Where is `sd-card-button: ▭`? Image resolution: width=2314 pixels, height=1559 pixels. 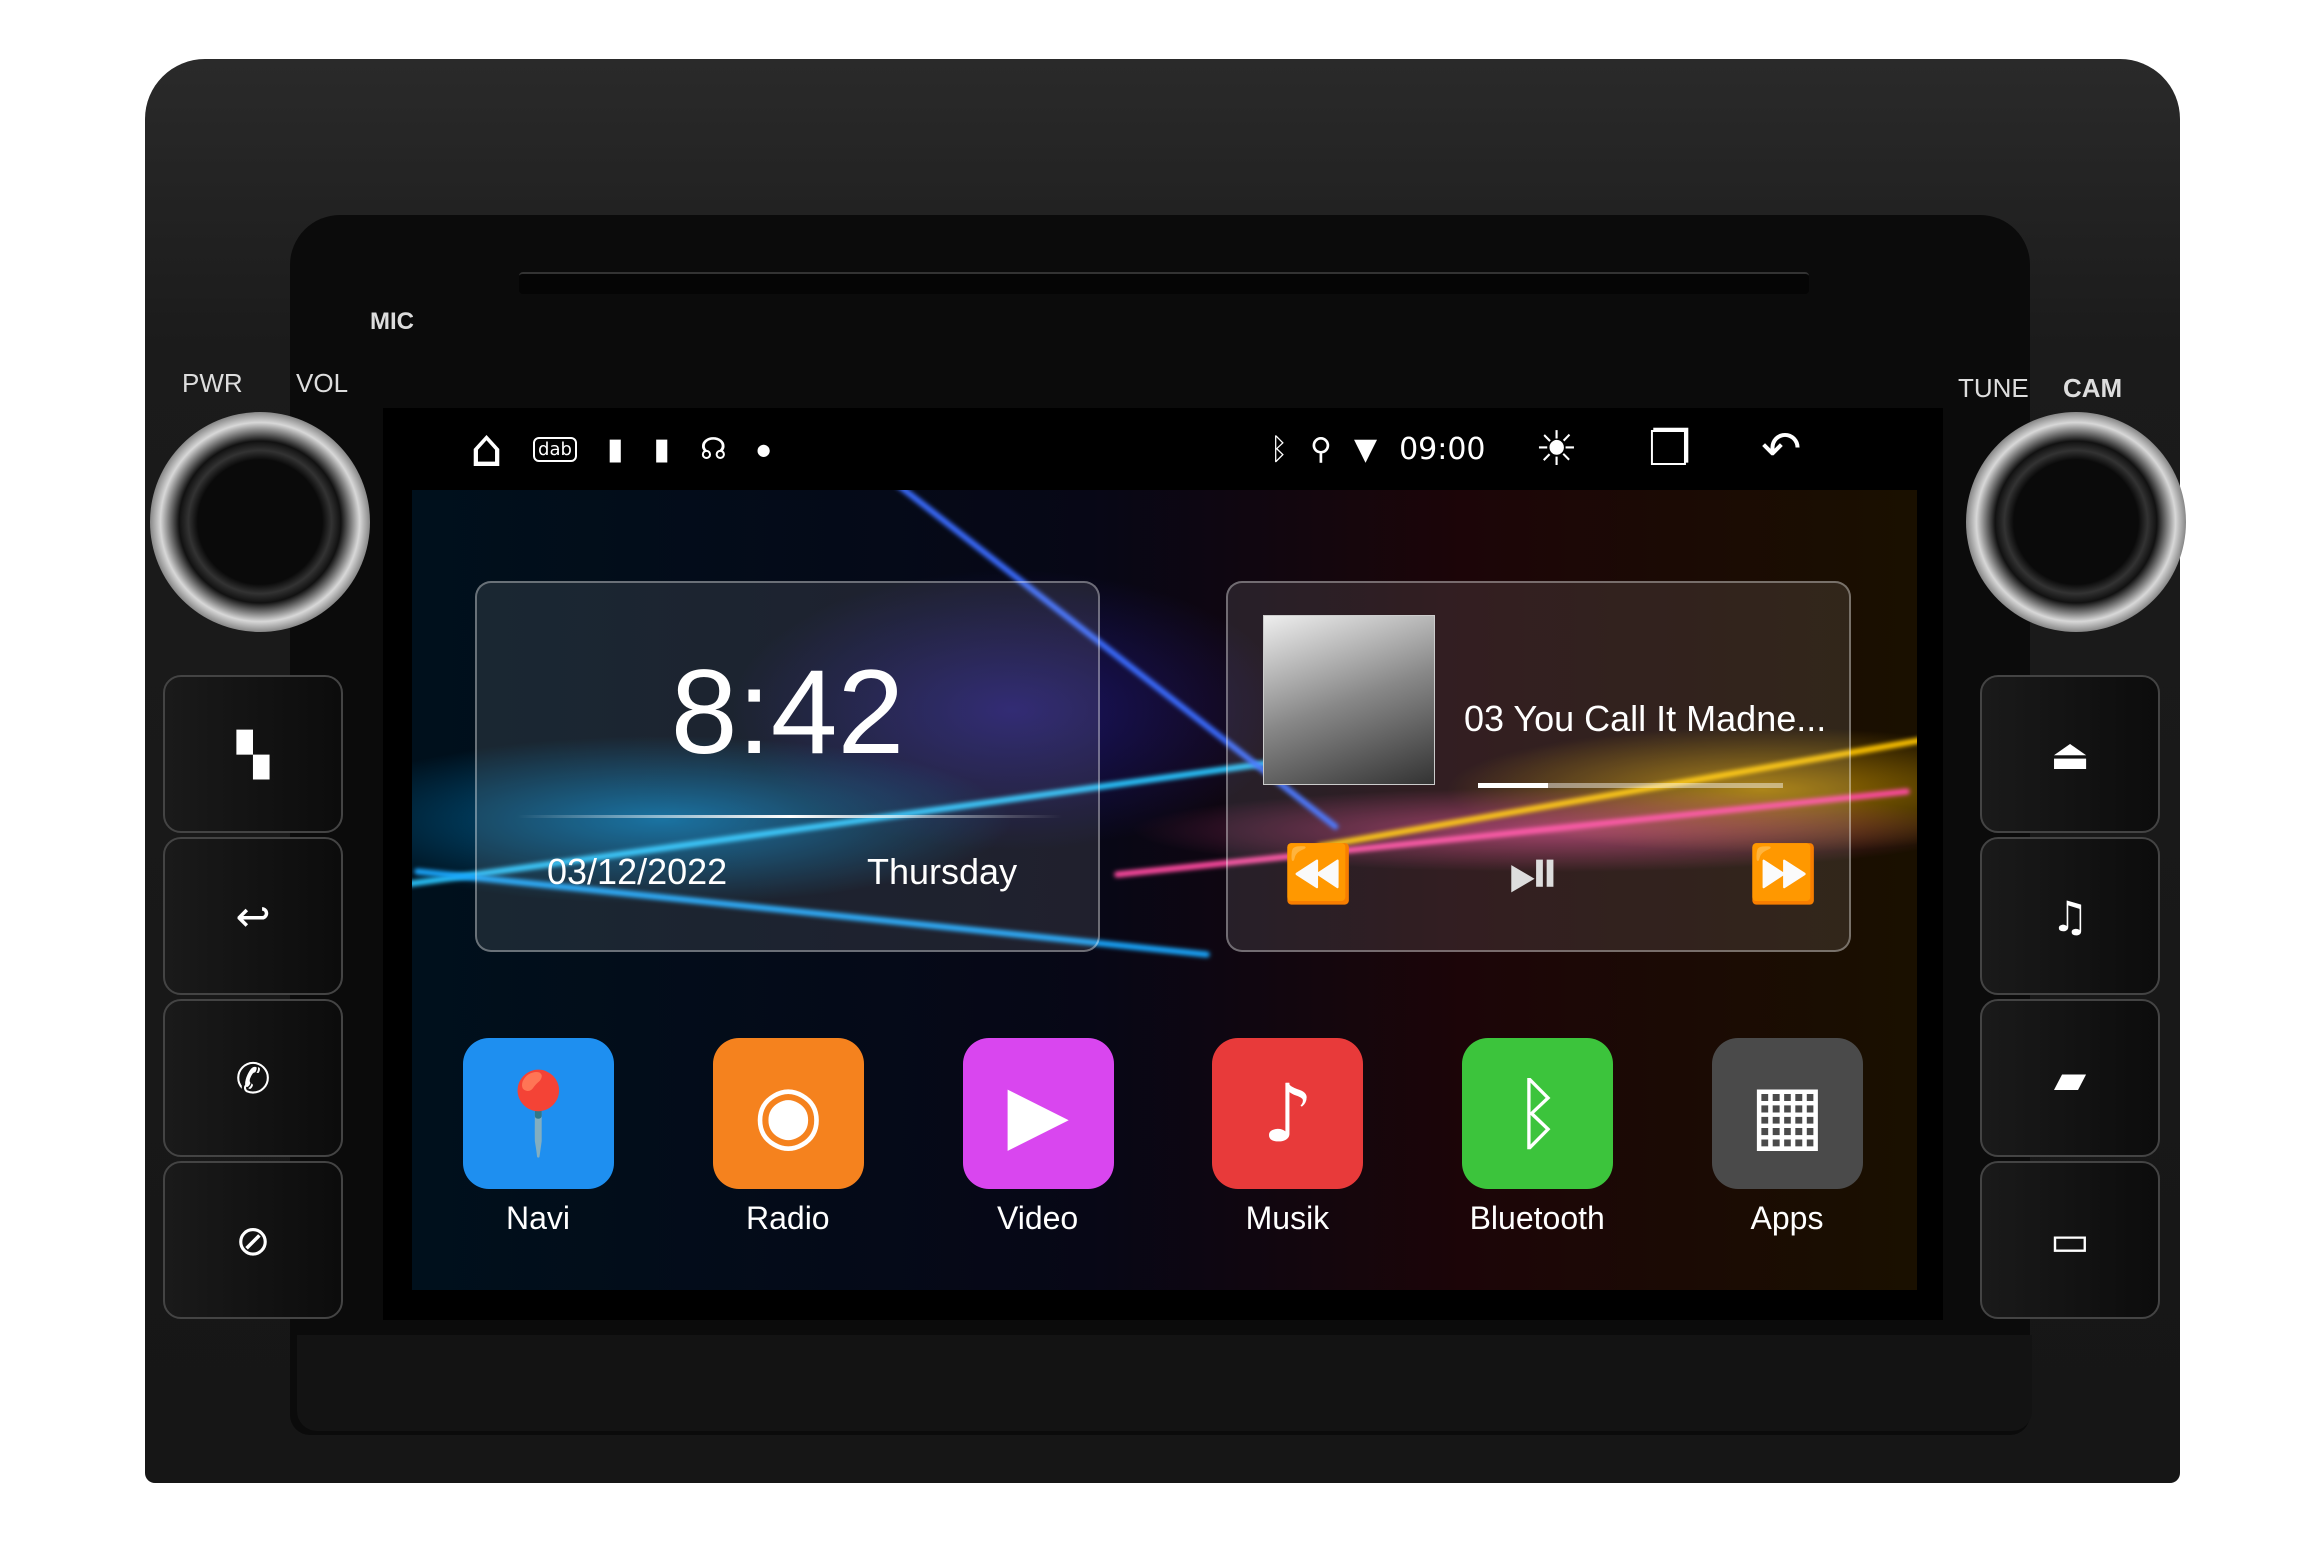
sd-card-button: ▭ is located at coordinates (2070, 1240).